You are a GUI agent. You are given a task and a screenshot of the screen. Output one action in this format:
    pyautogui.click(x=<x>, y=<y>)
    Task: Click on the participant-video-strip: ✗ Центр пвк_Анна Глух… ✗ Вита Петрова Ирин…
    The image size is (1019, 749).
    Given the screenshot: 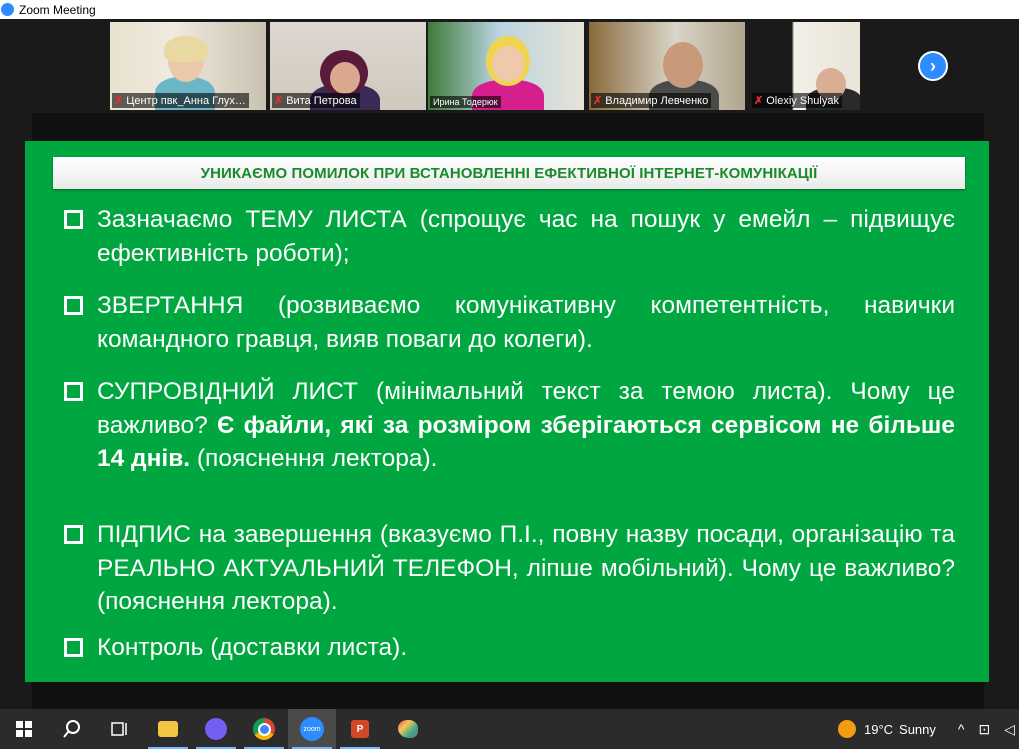 What is the action you would take?
    pyautogui.click(x=509, y=65)
    